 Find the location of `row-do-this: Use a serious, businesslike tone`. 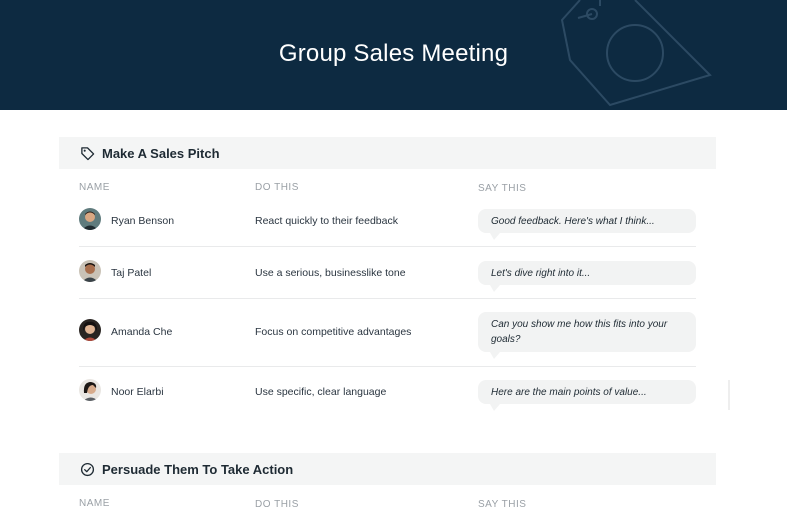

row-do-this: Use a serious, businesslike tone is located at coordinates (330, 273).